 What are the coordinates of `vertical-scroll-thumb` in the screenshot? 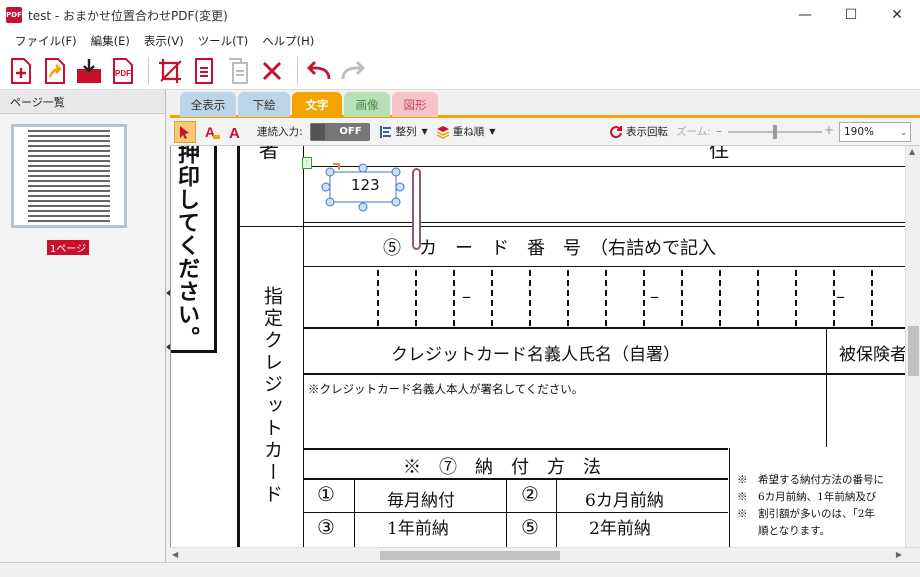 It's located at (913, 351).